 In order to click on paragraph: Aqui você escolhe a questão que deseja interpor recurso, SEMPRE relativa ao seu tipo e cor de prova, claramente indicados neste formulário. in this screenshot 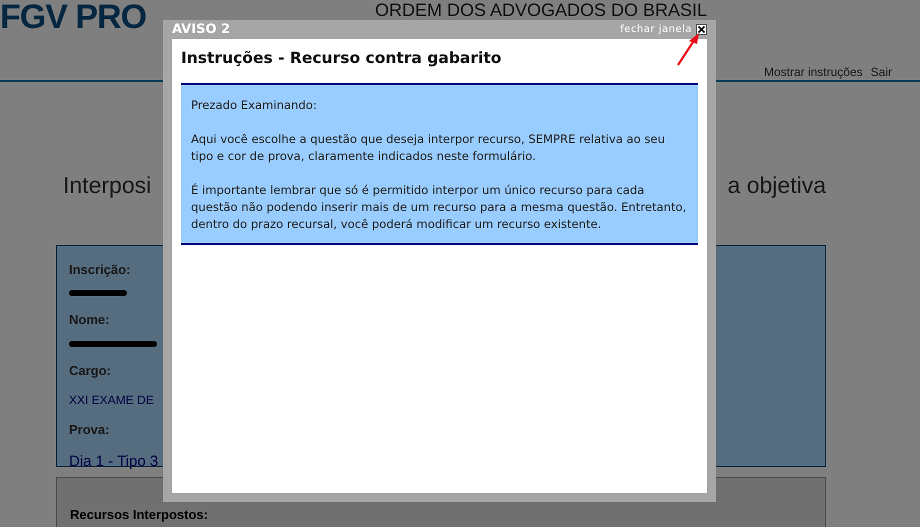, I will do `click(428, 148)`.